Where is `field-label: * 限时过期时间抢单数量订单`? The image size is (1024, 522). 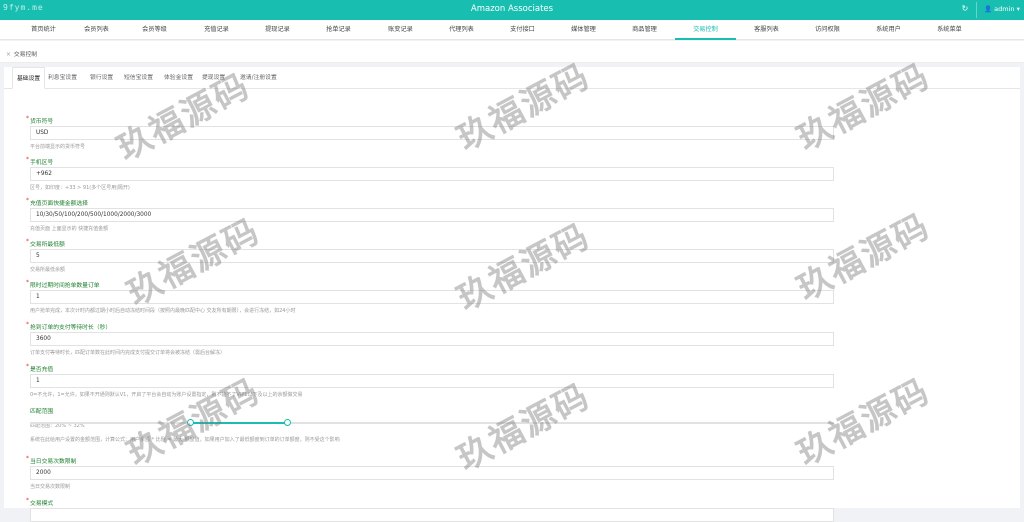 field-label: * 限时过期时间抢单数量订单 is located at coordinates (63, 284).